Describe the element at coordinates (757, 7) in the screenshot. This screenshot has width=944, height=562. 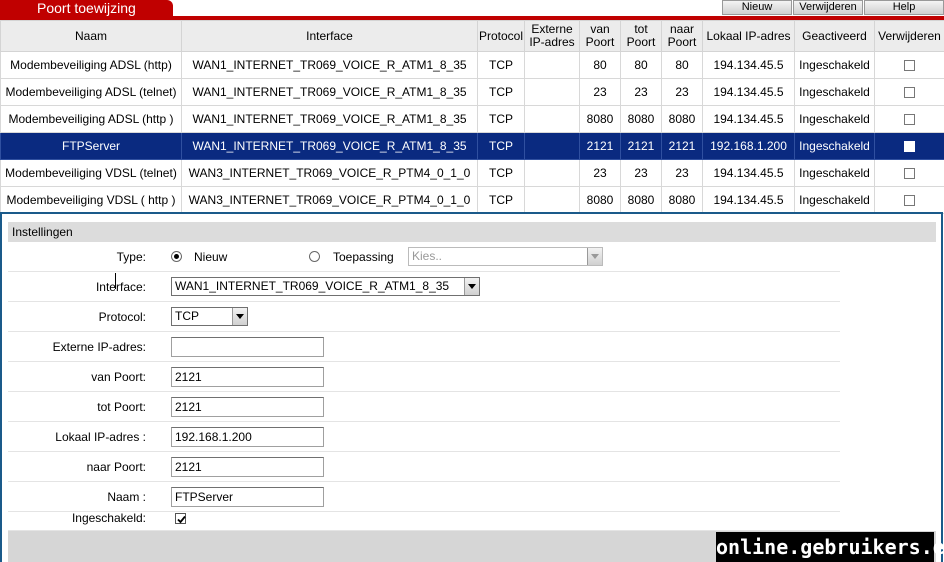
I see `new-button: Nieuw` at that location.